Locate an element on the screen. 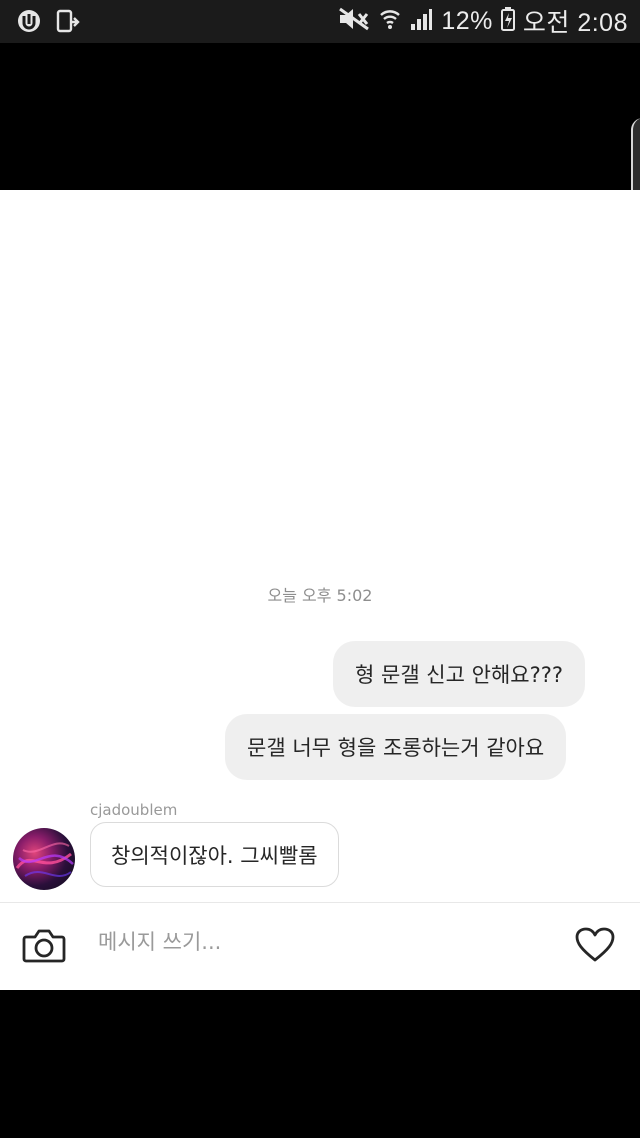 The height and width of the screenshot is (1138, 640). battery-percent: 12% is located at coordinates (467, 20).